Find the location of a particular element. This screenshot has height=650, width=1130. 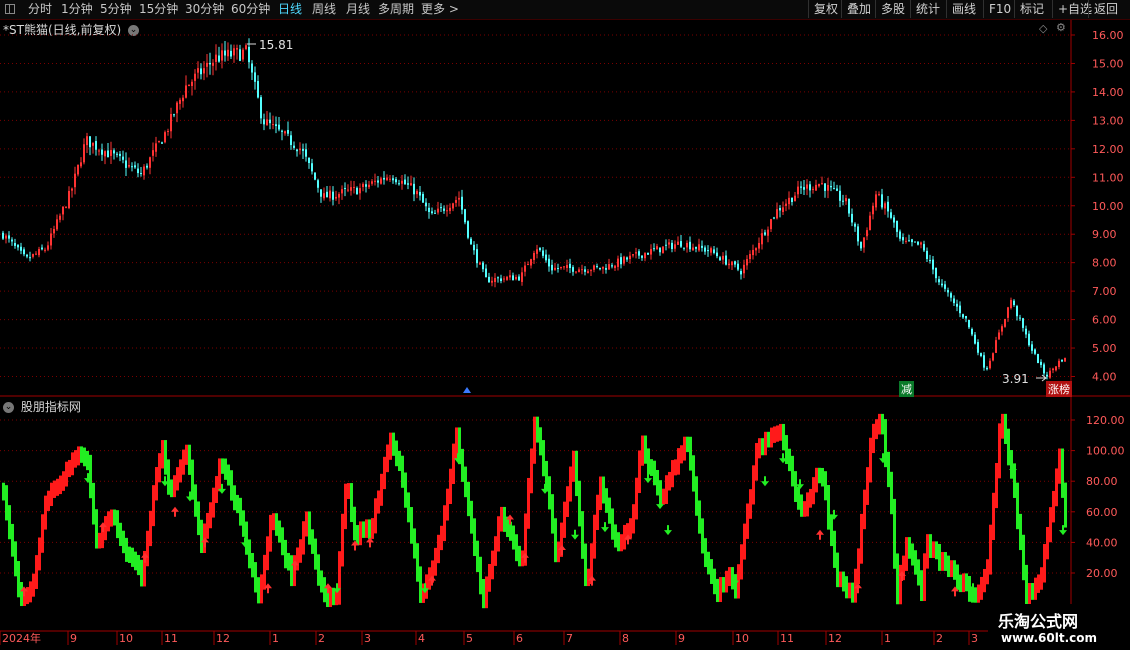

watermark-url: www.60lt.com is located at coordinates (1049, 638).